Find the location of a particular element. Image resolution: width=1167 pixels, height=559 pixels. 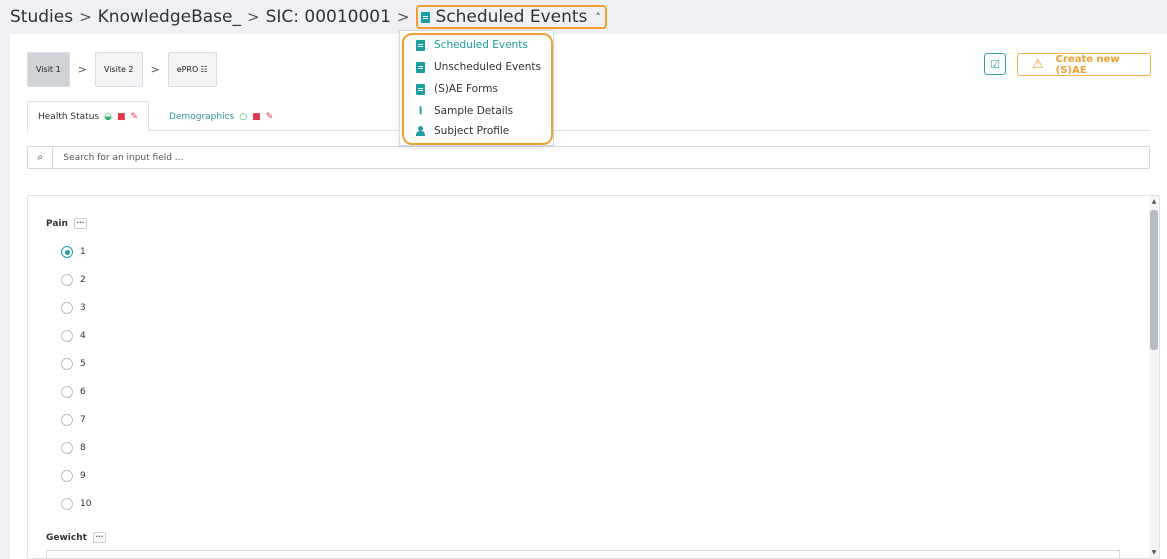

field-pain: Pain ··· is located at coordinates (66, 223).